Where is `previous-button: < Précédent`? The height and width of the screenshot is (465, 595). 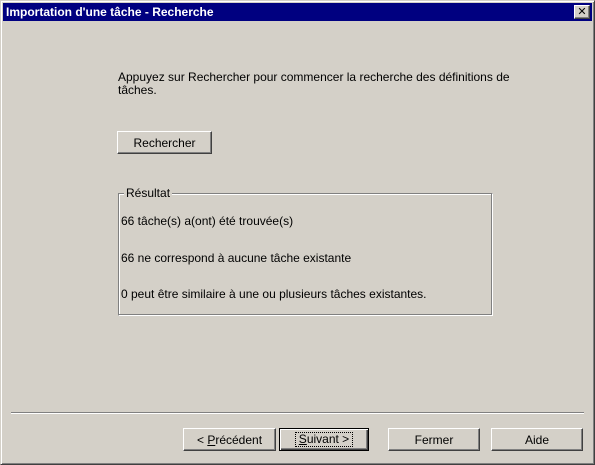 previous-button: < Précédent is located at coordinates (229, 439).